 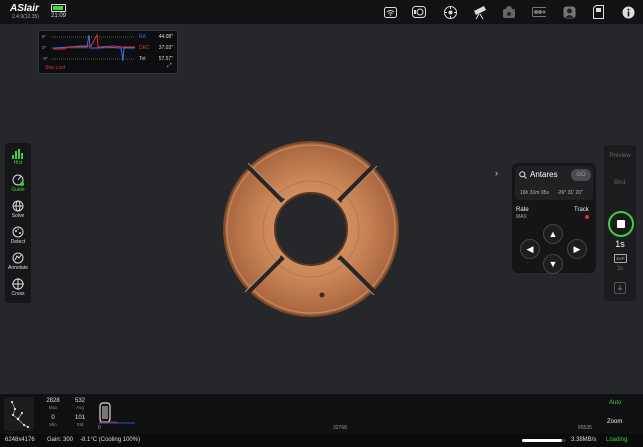 I want to click on camera-icon, so click(x=419, y=12).